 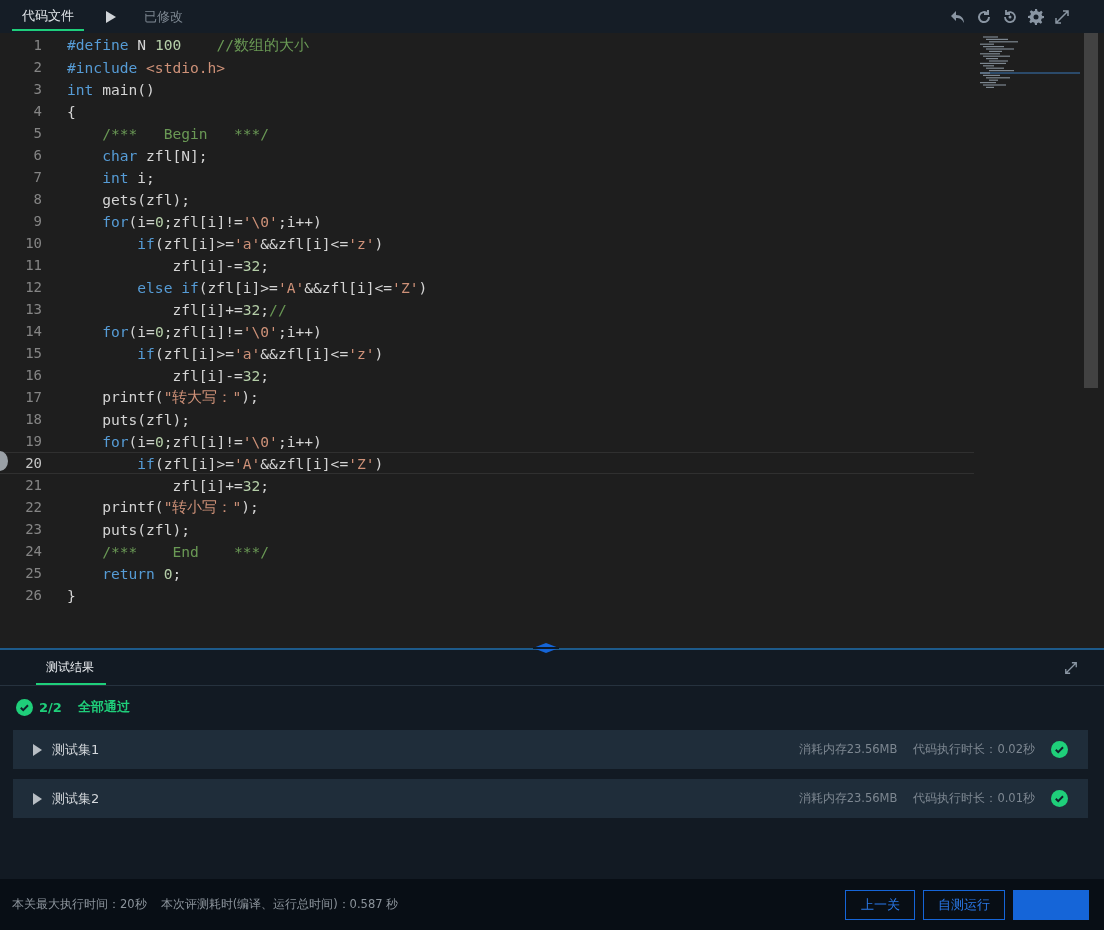 What do you see at coordinates (282, 287) in the screenshot?
I see `code-line: else if(zfl[i]>='A'&&zfl[i]<='Z')` at bounding box center [282, 287].